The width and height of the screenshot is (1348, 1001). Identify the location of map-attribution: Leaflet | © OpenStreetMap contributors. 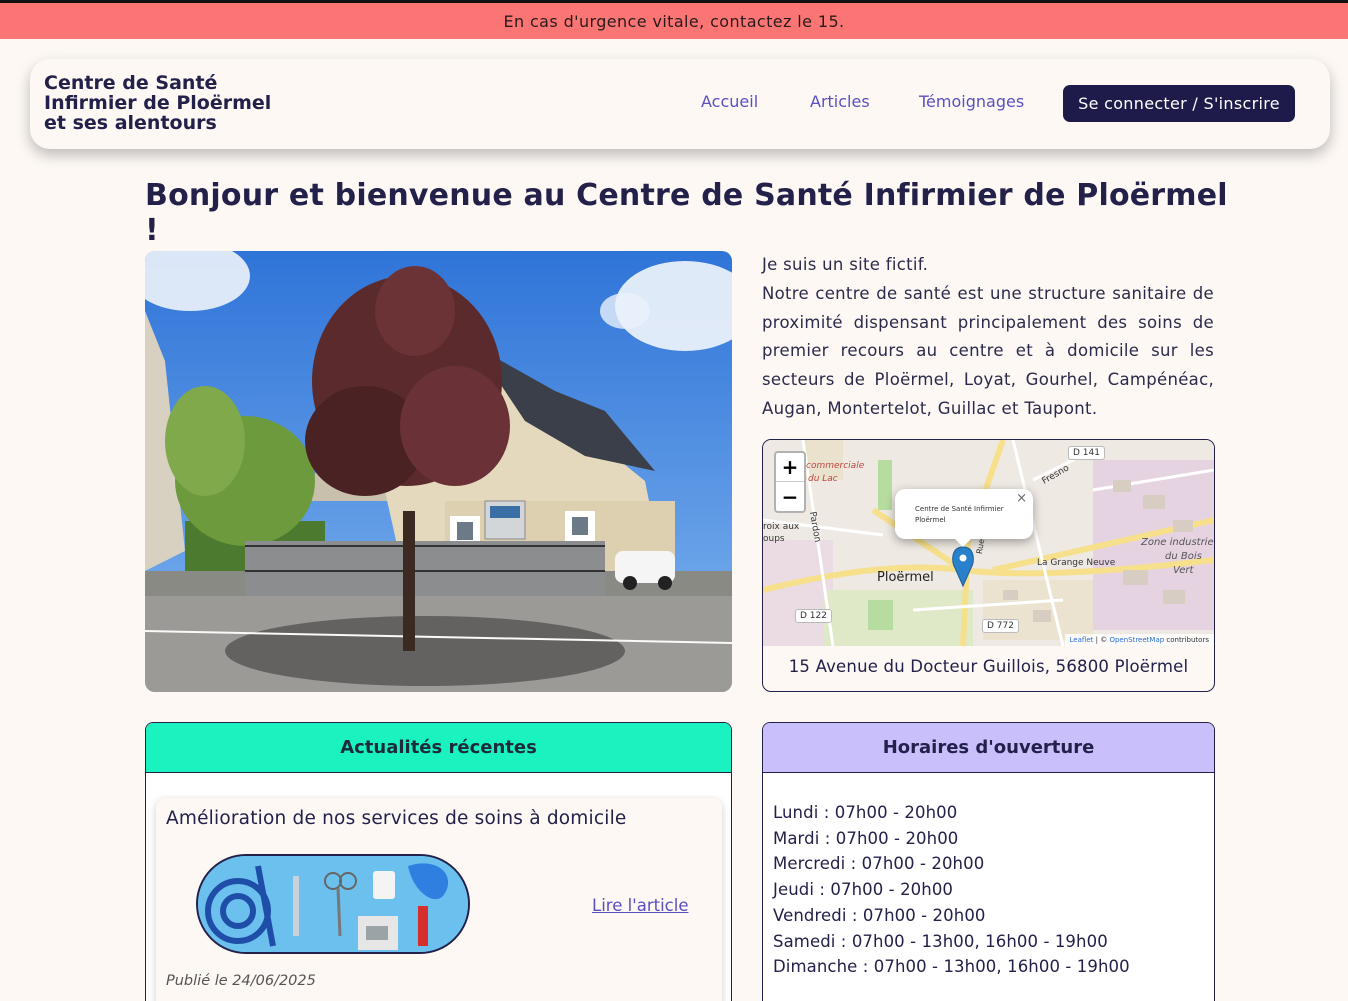
(1139, 640).